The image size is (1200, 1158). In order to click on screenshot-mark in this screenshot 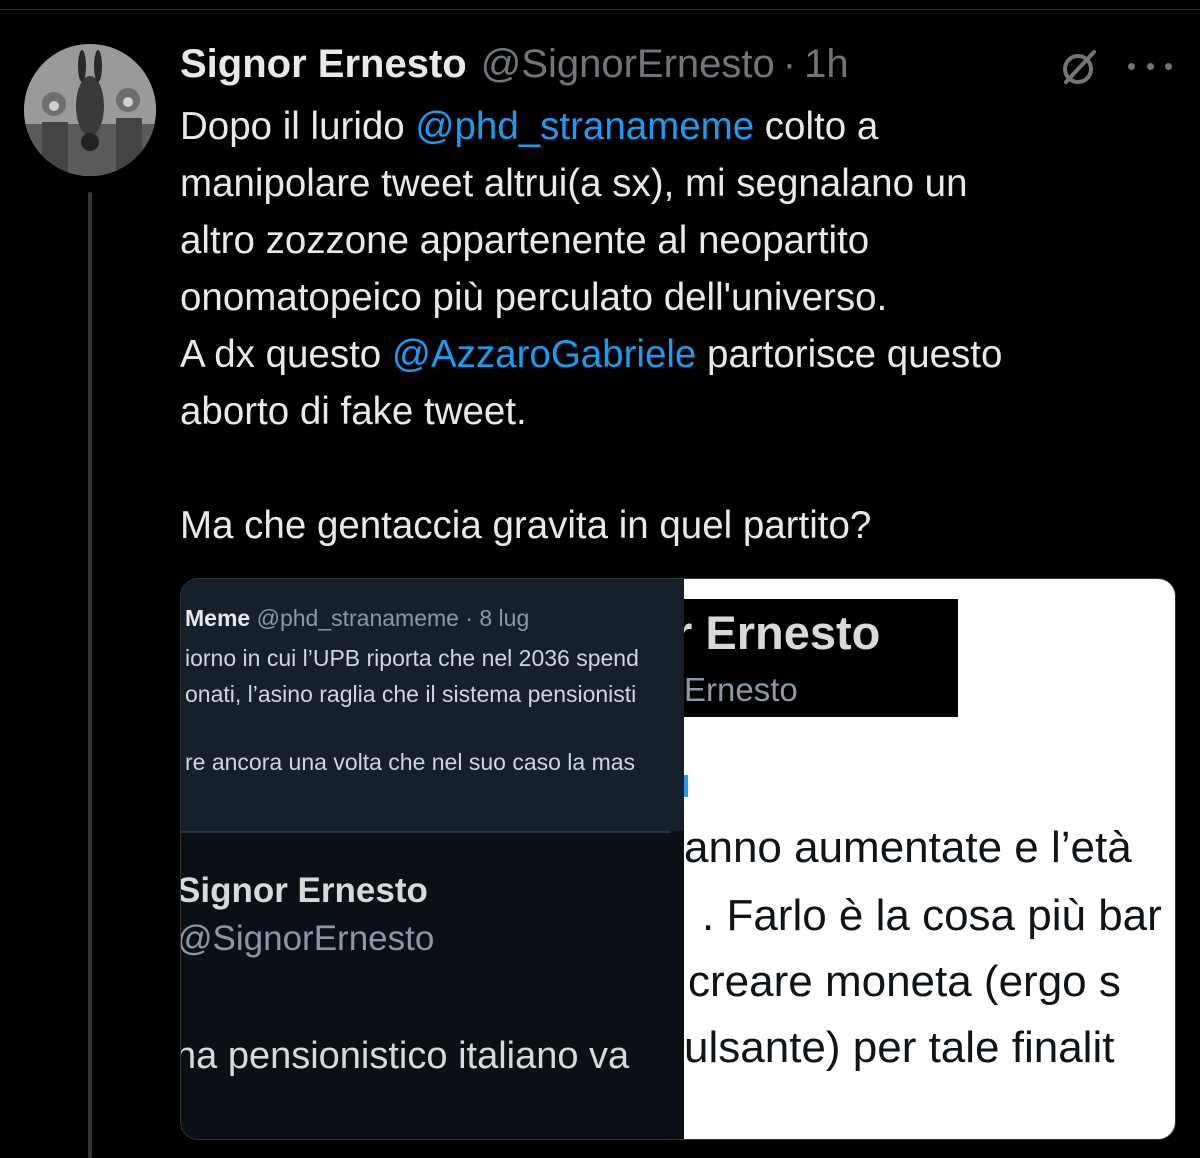, I will do `click(686, 786)`.